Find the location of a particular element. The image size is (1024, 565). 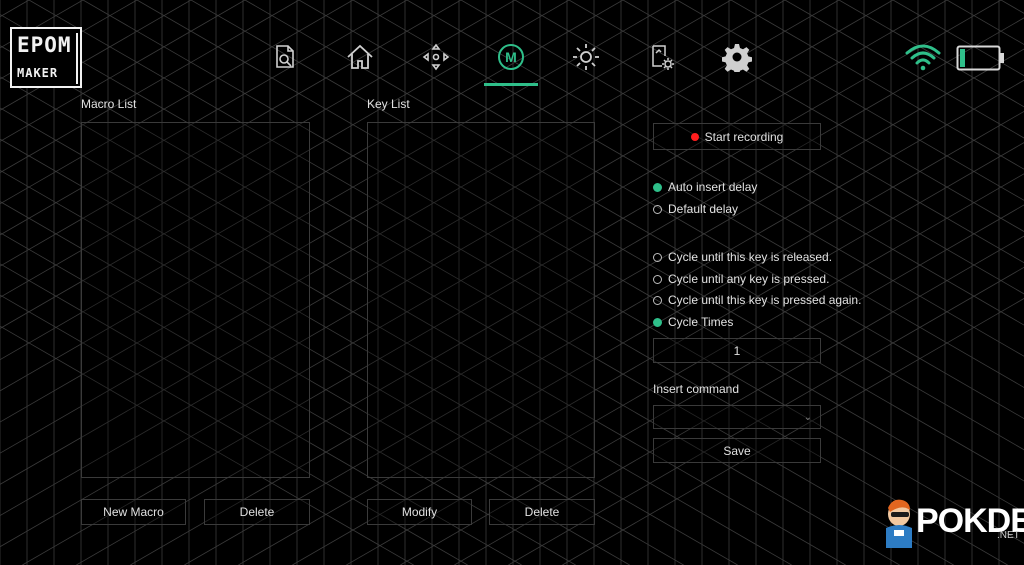

start-recording-label: Start recording is located at coordinates (744, 136).